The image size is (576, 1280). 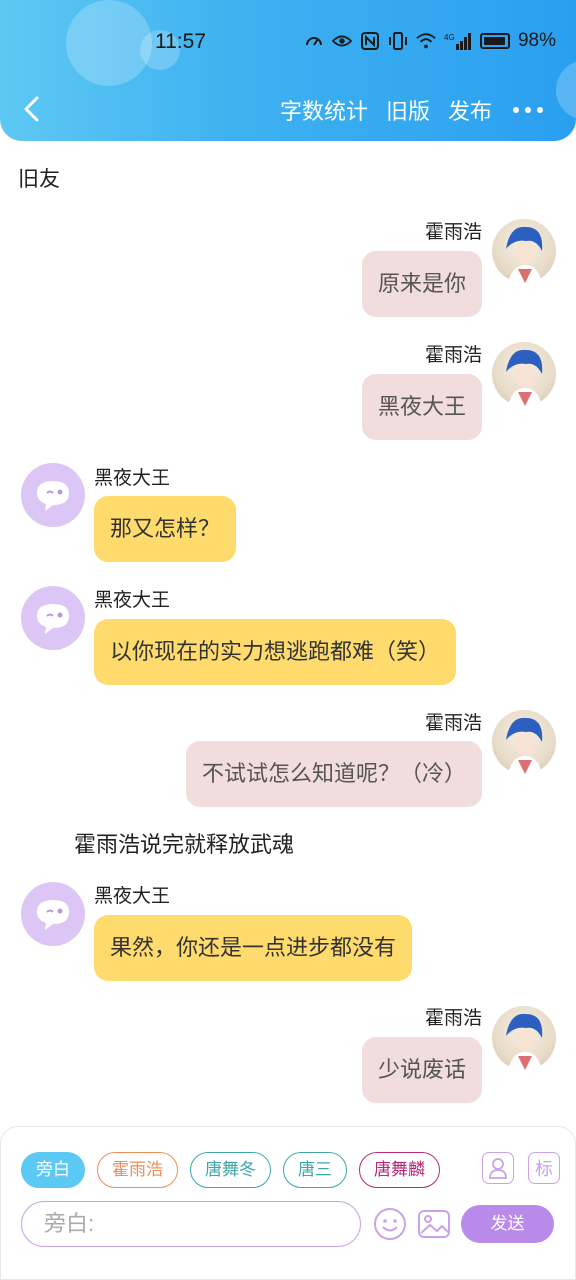 What do you see at coordinates (184, 843) in the screenshot?
I see `narration-text: 霍雨浩说完就释放武魂` at bounding box center [184, 843].